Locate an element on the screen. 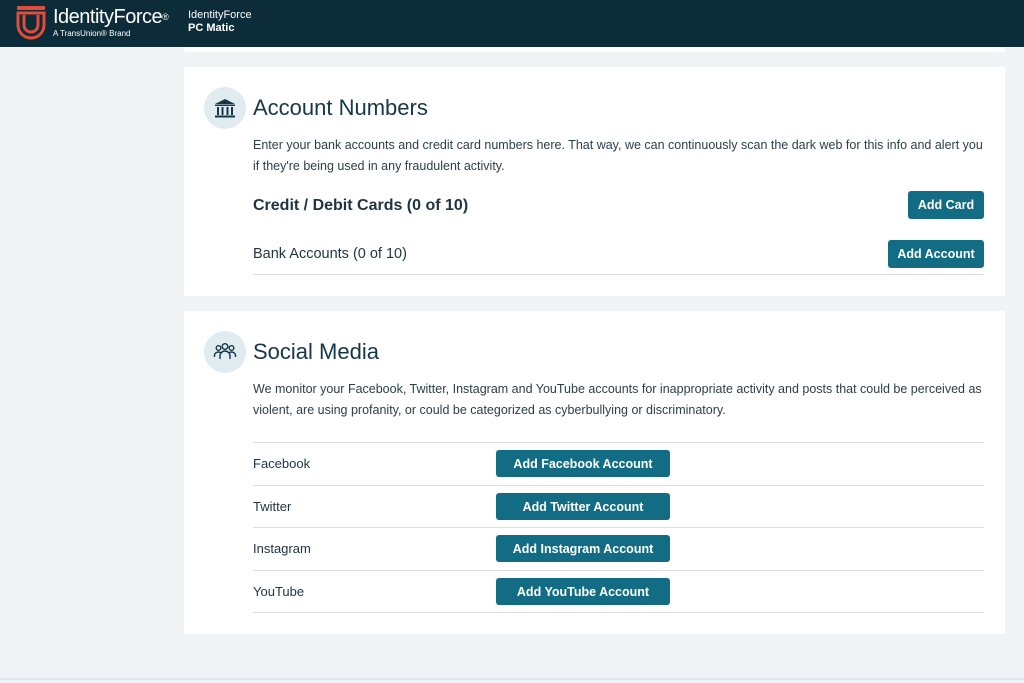  add-instagram-account-button: Add Instagram Account is located at coordinates (583, 548).